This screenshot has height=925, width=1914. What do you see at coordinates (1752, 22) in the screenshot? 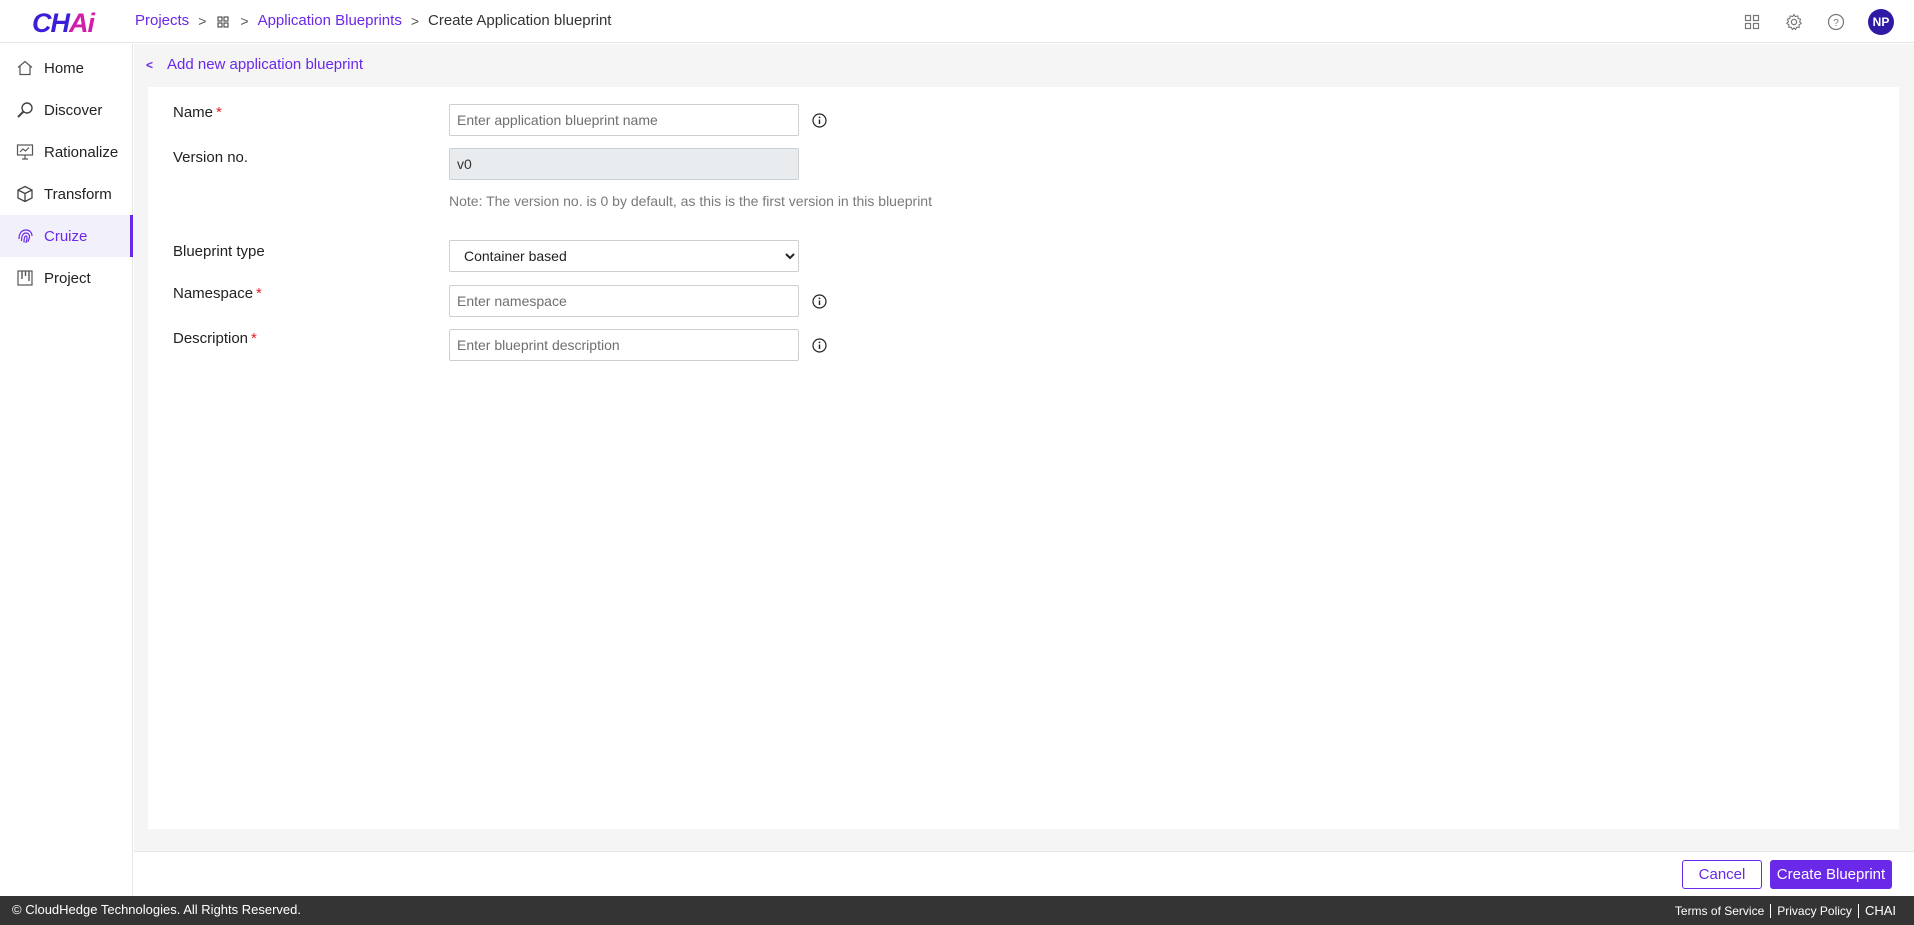
I see `apps-grid-icon` at bounding box center [1752, 22].